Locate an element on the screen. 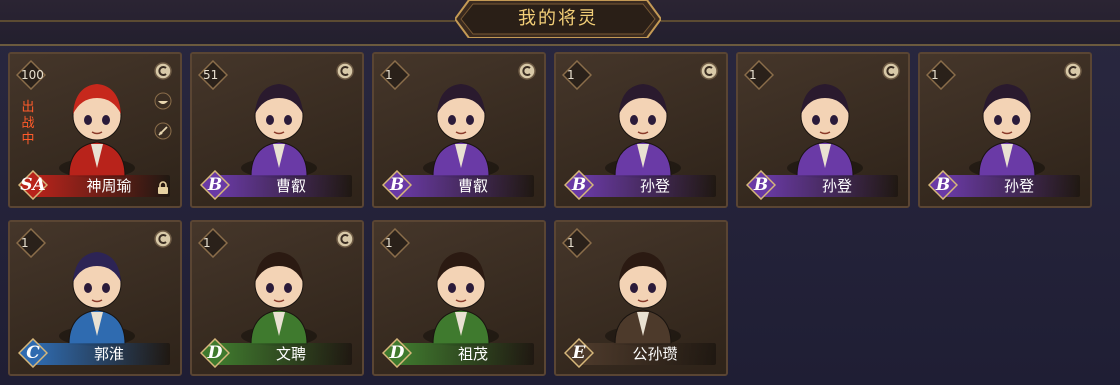 The width and height of the screenshot is (1120, 385). header-divider-left is located at coordinates (227, 21).